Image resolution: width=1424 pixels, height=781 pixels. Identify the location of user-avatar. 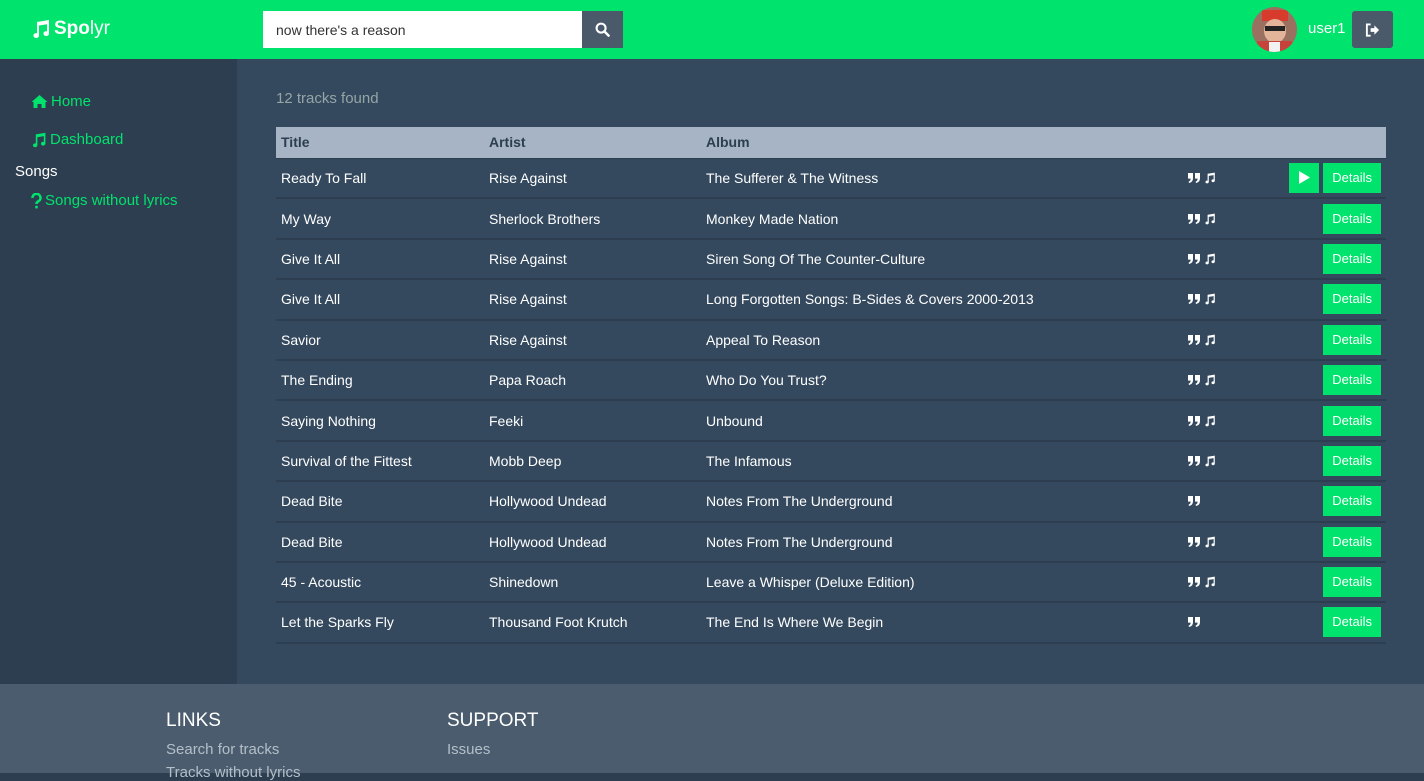
(1274, 29).